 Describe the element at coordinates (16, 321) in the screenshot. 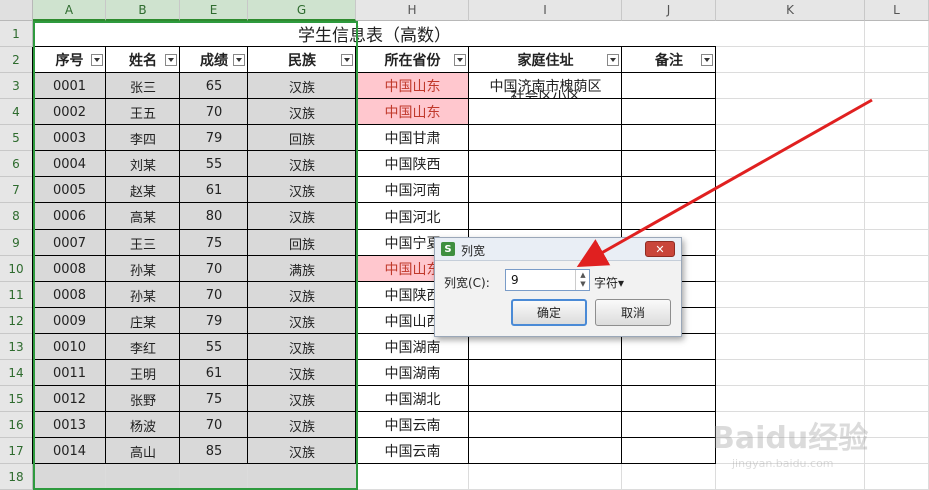

I see `row-header-12: 12` at that location.